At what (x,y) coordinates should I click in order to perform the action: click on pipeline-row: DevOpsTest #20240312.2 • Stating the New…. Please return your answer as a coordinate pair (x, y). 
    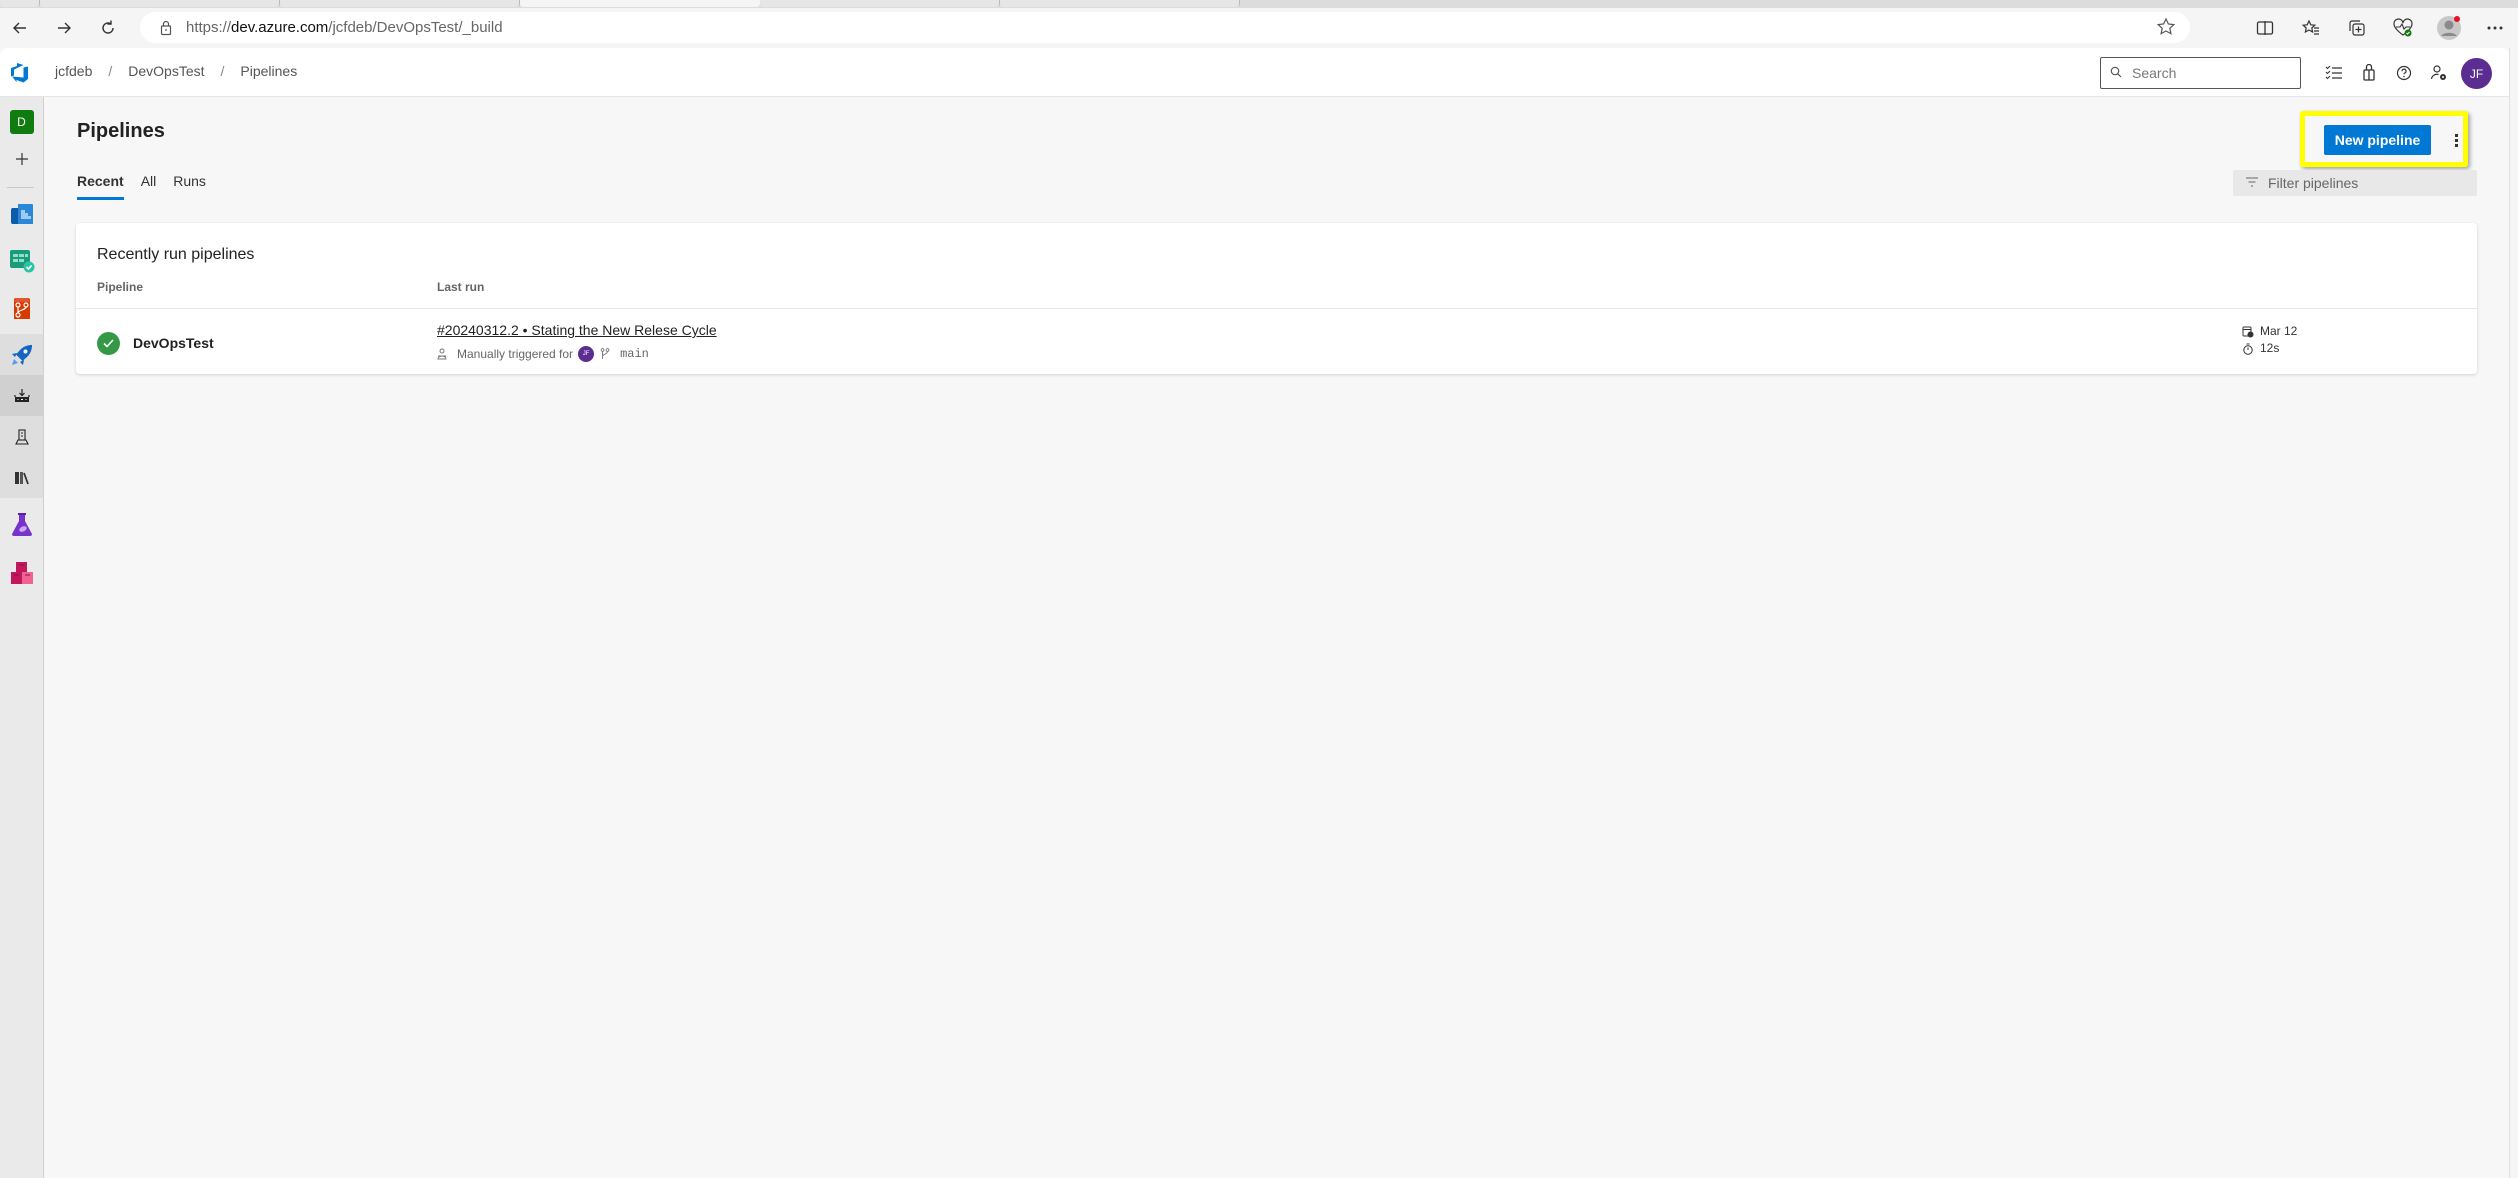
    Looking at the image, I should click on (1276, 341).